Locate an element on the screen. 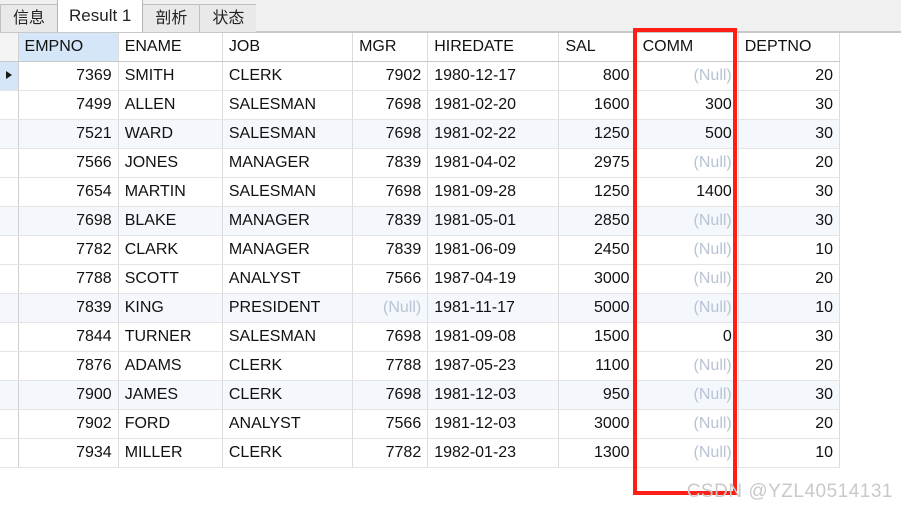 This screenshot has width=901, height=509. table-row: 7499 ALLEN SALESMAN 7698 1981-02-20 1600 300 30 is located at coordinates (420, 105).